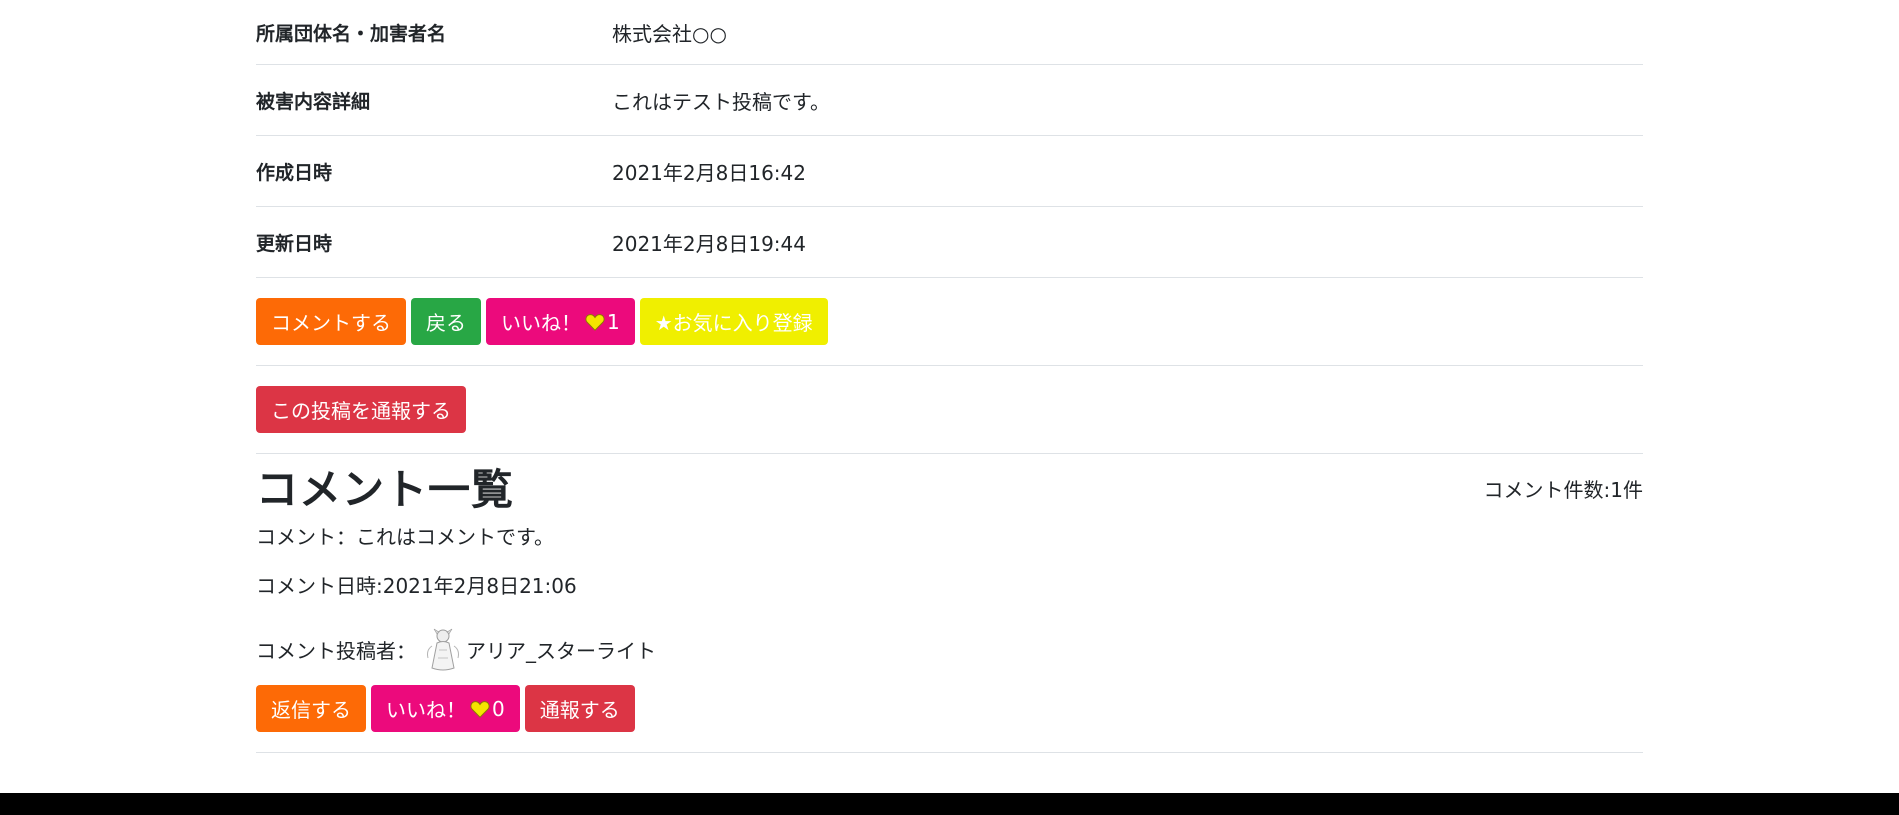 Image resolution: width=1899 pixels, height=815 pixels. I want to click on comment-like-button: いいね！ 0, so click(445, 708).